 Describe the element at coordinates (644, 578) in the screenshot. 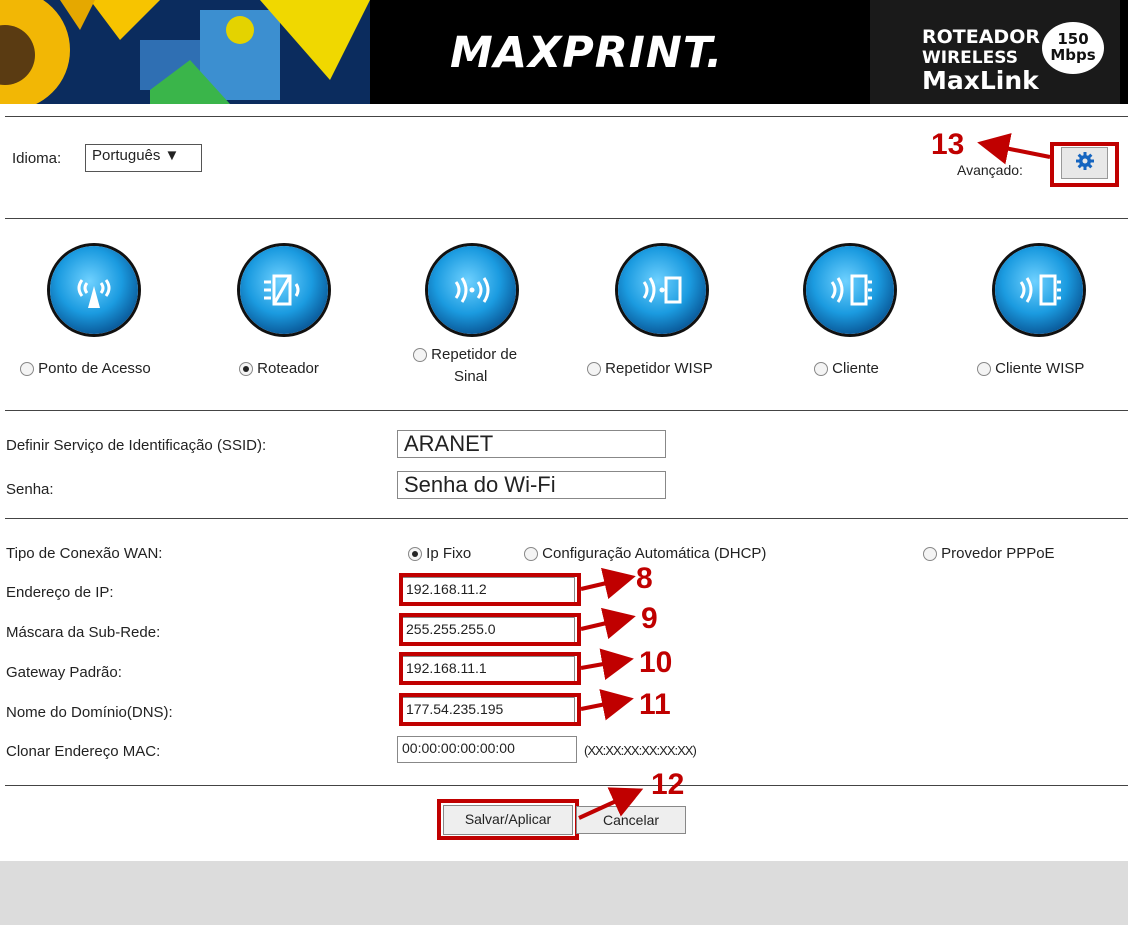

I see `annotation-8: 8` at that location.